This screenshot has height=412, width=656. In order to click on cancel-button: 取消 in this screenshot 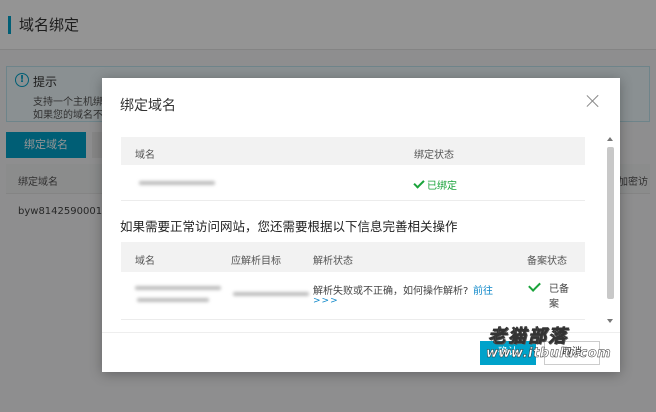, I will do `click(572, 353)`.